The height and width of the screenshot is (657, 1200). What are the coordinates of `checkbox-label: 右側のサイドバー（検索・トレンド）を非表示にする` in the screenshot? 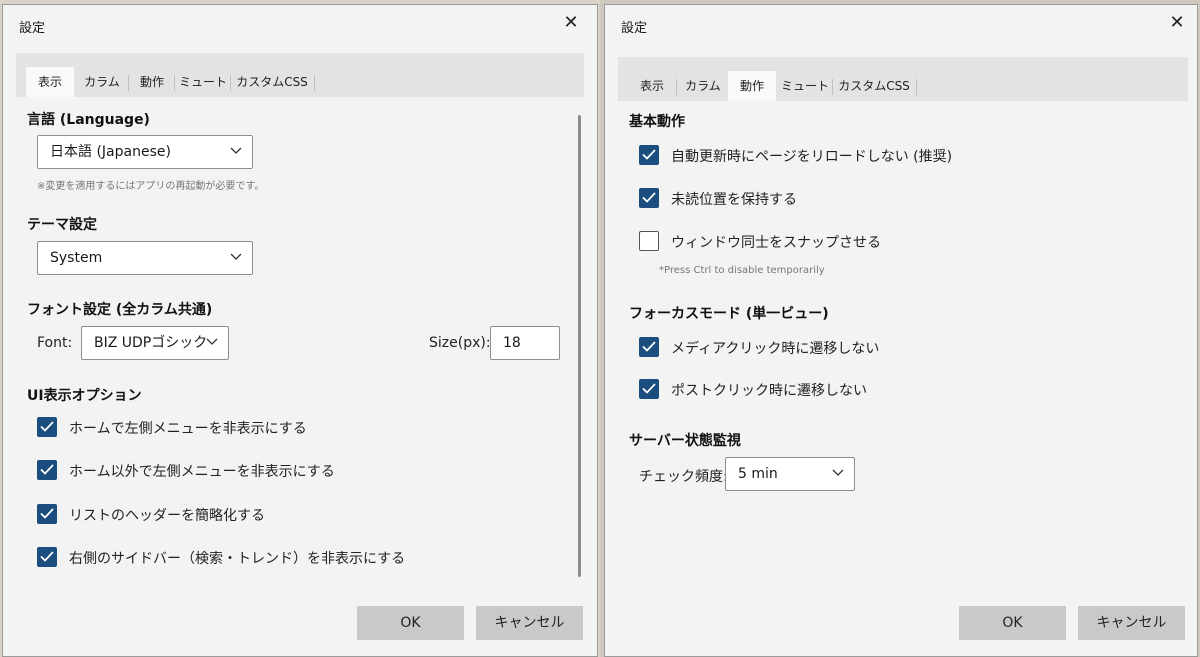 It's located at (237, 559).